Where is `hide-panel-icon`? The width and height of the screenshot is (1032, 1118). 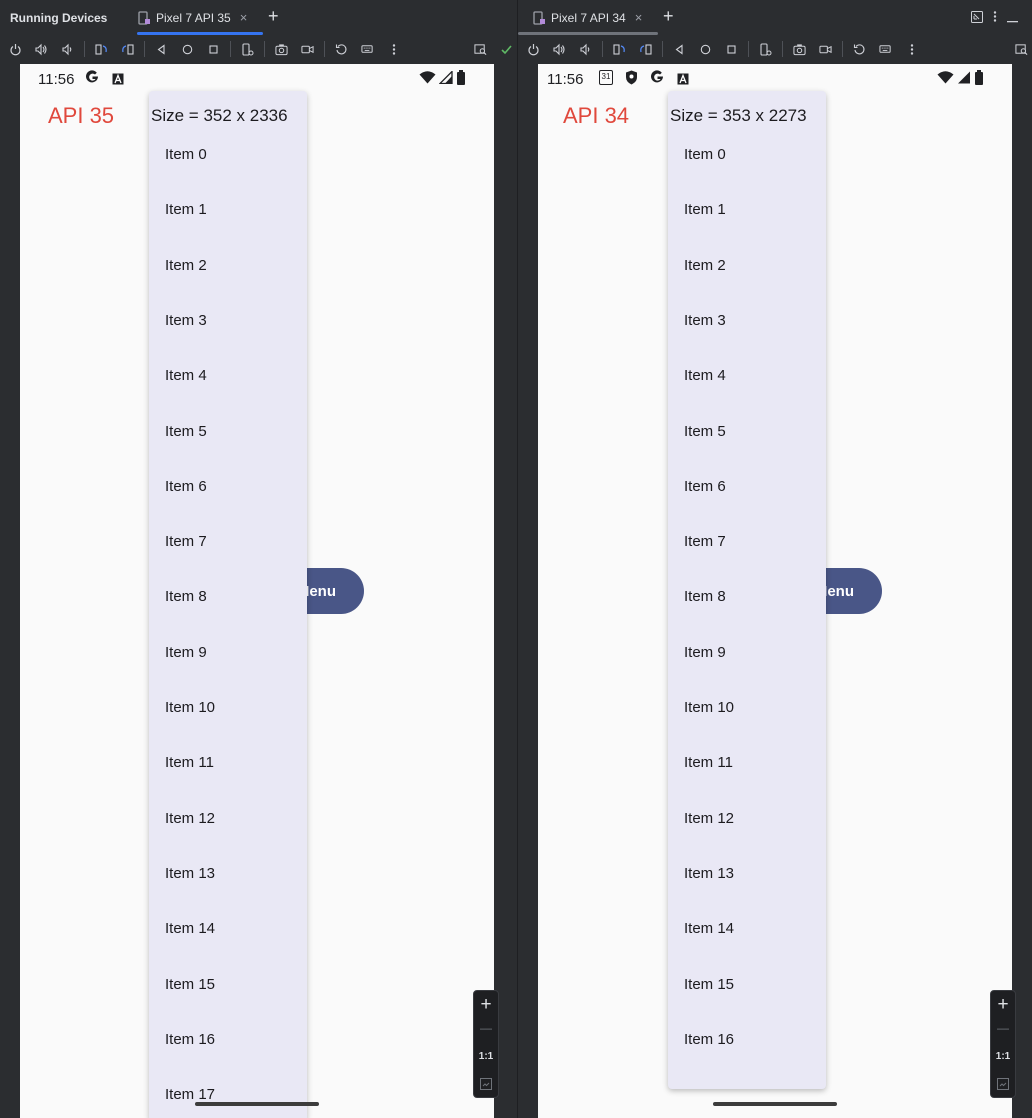 hide-panel-icon is located at coordinates (1012, 19).